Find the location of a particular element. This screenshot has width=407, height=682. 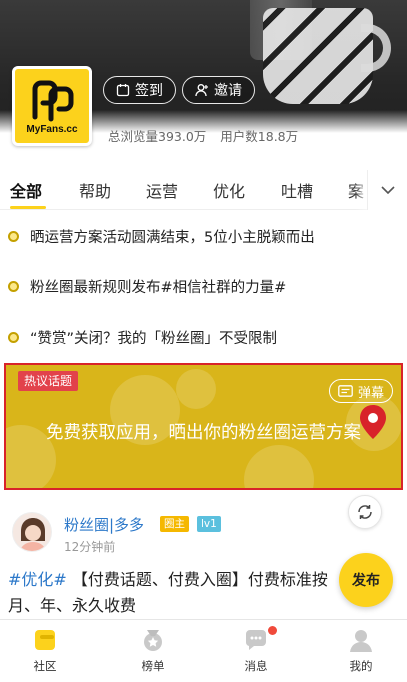

notice-item: “赞赏”关闭？我的「粉丝圈」不受限制 is located at coordinates (142, 337).